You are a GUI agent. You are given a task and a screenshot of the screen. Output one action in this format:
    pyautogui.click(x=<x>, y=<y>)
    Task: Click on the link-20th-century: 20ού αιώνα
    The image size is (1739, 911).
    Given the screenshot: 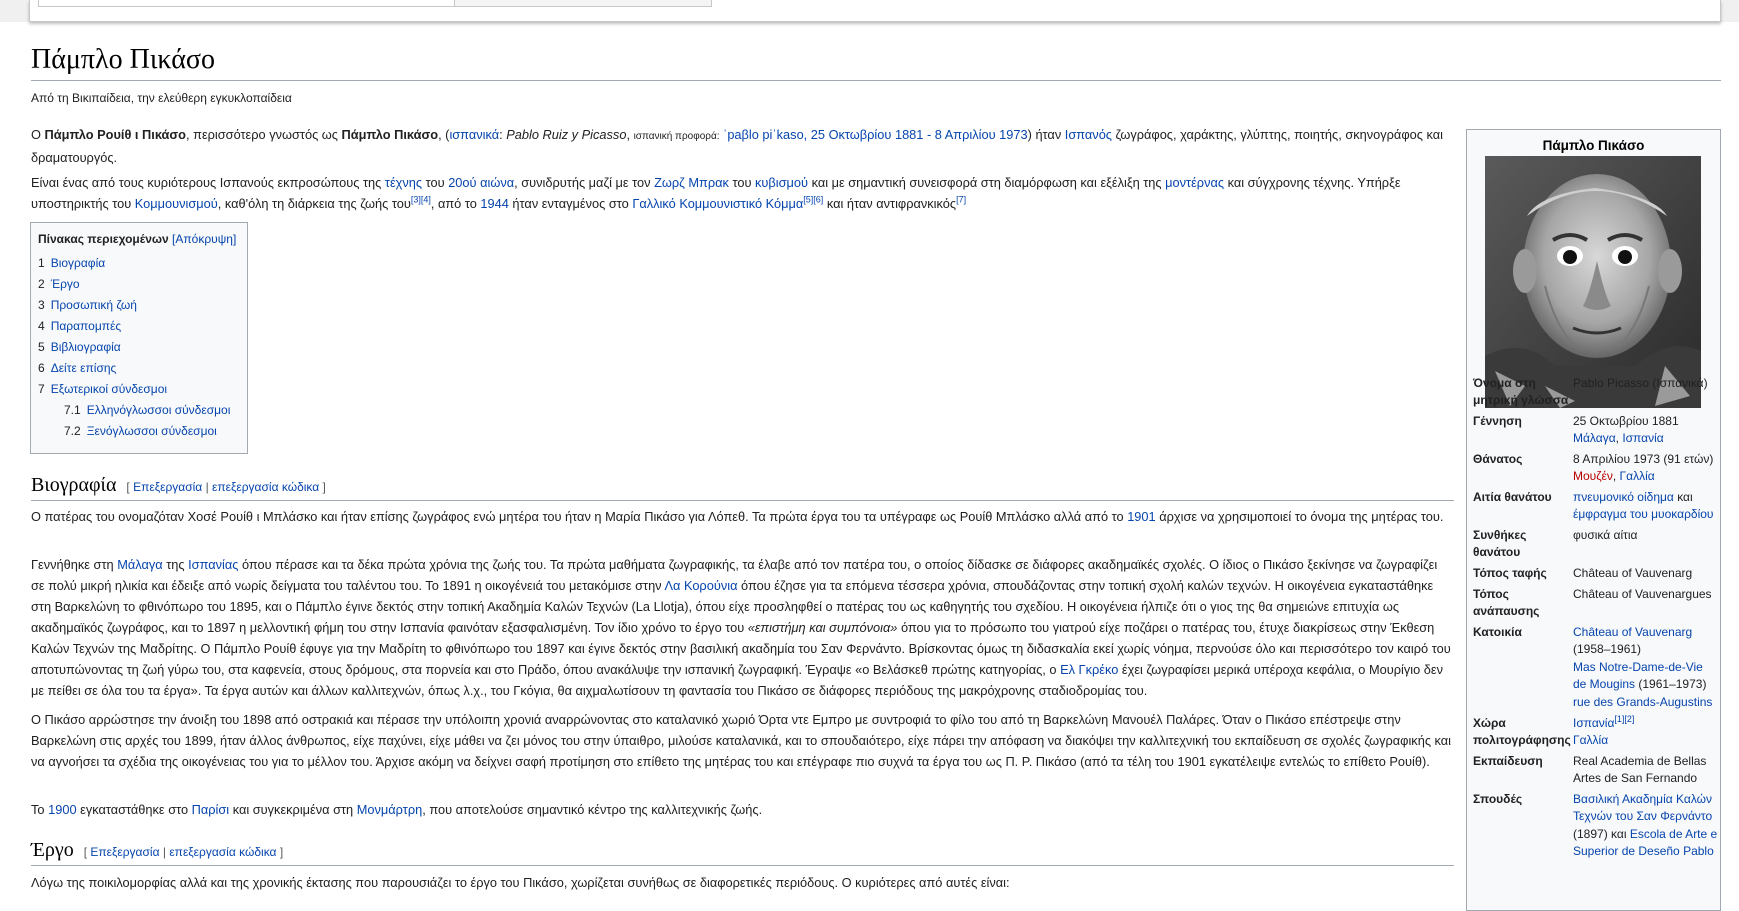 What is the action you would take?
    pyautogui.click(x=481, y=182)
    